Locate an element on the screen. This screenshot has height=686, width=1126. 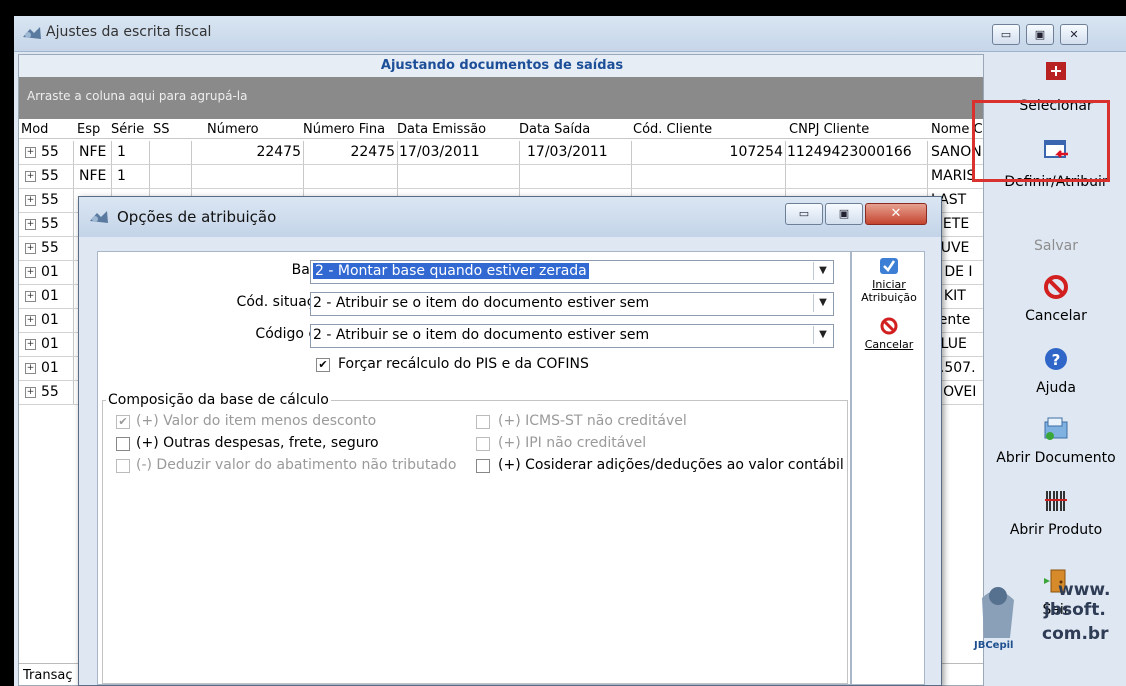
cancelar-dialog-button: Cancelar is located at coordinates (889, 336).